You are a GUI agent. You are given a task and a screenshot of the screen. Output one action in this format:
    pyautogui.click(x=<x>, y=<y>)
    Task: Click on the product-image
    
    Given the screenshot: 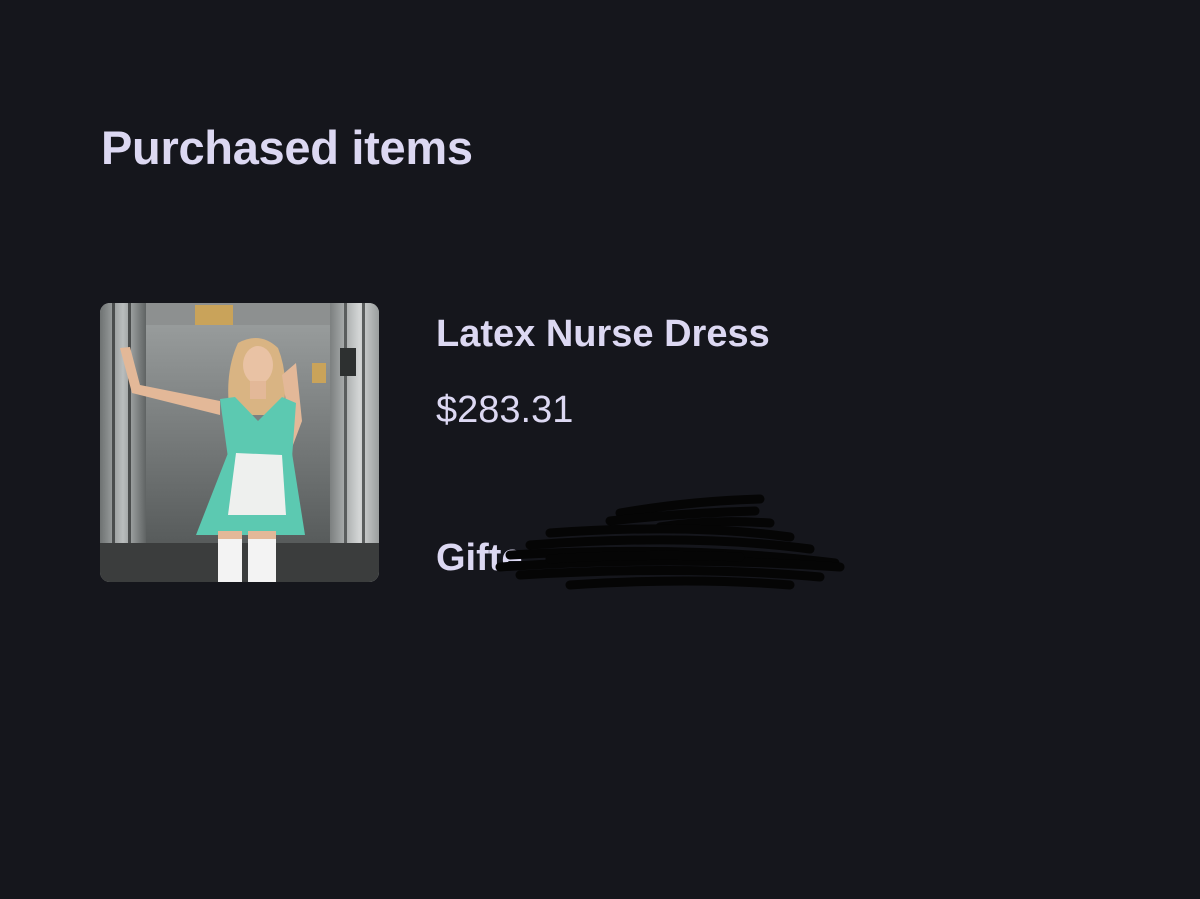 What is the action you would take?
    pyautogui.click(x=239, y=442)
    